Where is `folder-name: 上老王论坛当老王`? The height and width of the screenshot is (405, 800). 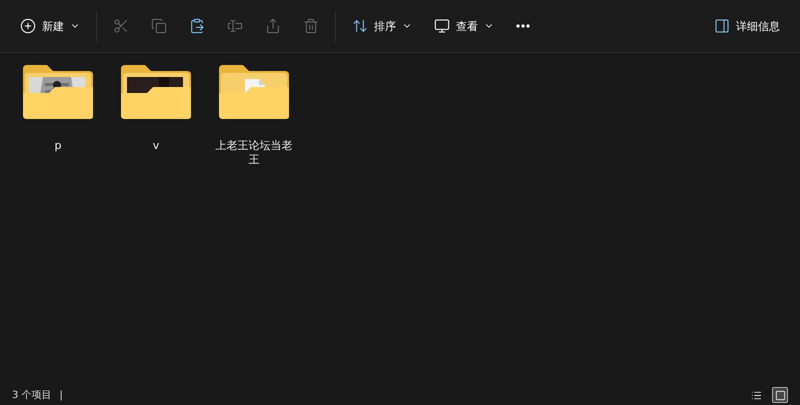
folder-name: 上老王论坛当老王 is located at coordinates (254, 153).